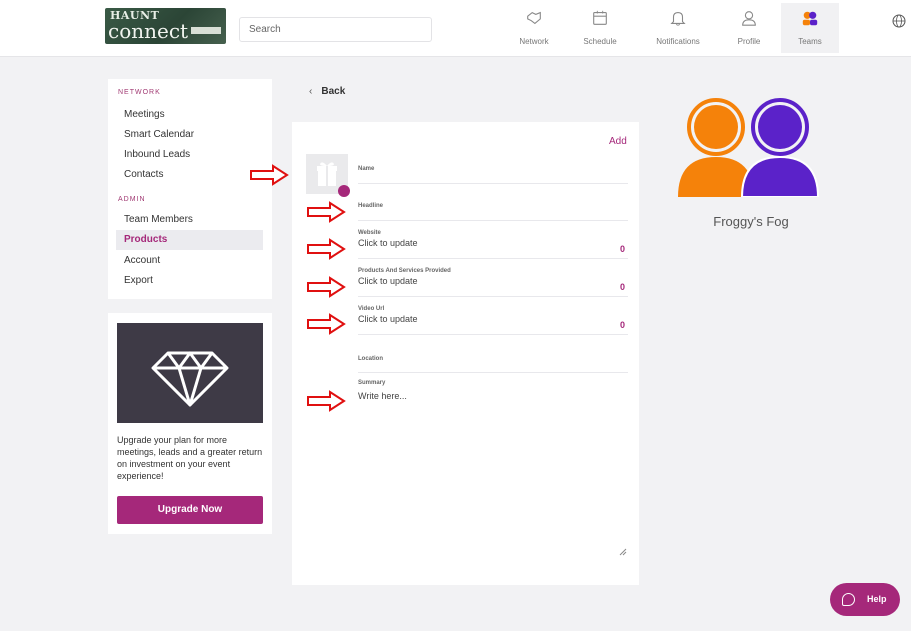  Describe the element at coordinates (369, 233) in the screenshot. I see `website-label: Website` at that location.